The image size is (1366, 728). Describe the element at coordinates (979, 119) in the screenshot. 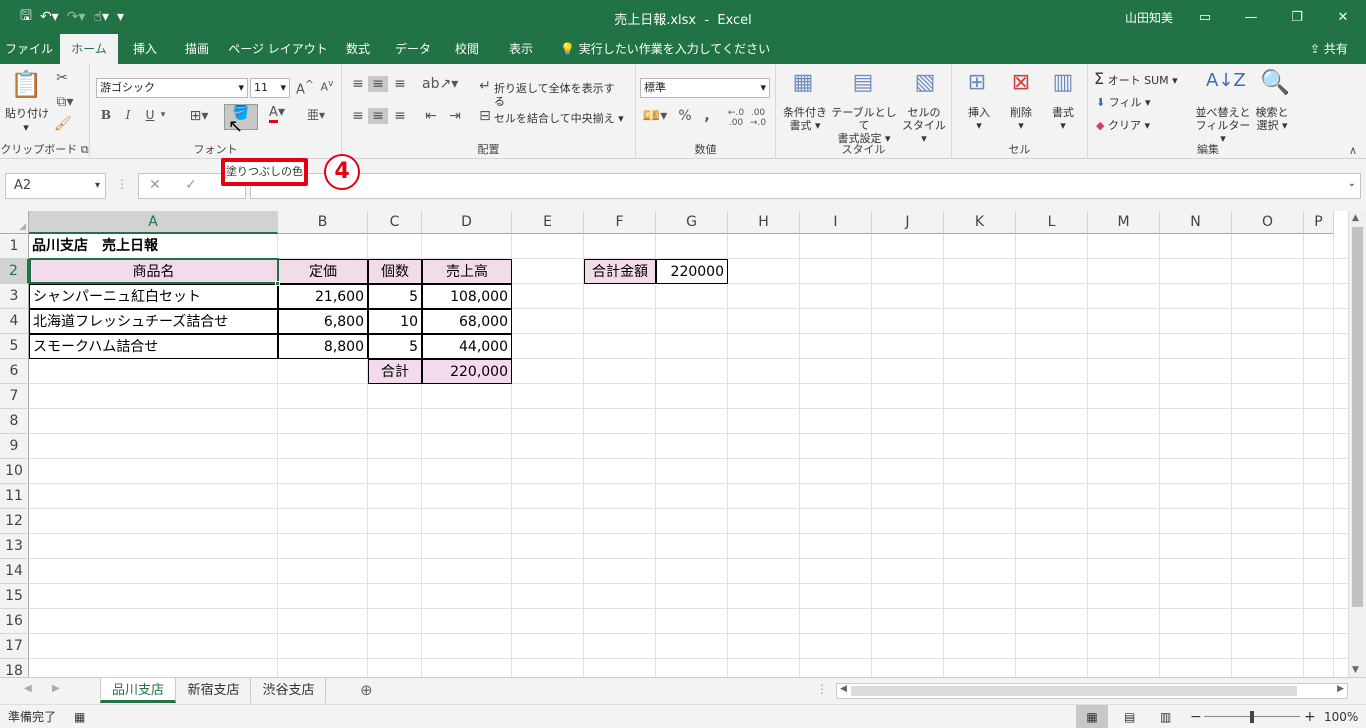

I see `insert-cells-button: 挿入 ▾` at that location.